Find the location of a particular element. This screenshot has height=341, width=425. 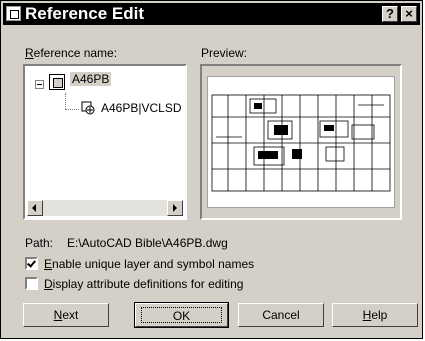

tree-item-label: A46PB|VCLSD is located at coordinates (141, 108).